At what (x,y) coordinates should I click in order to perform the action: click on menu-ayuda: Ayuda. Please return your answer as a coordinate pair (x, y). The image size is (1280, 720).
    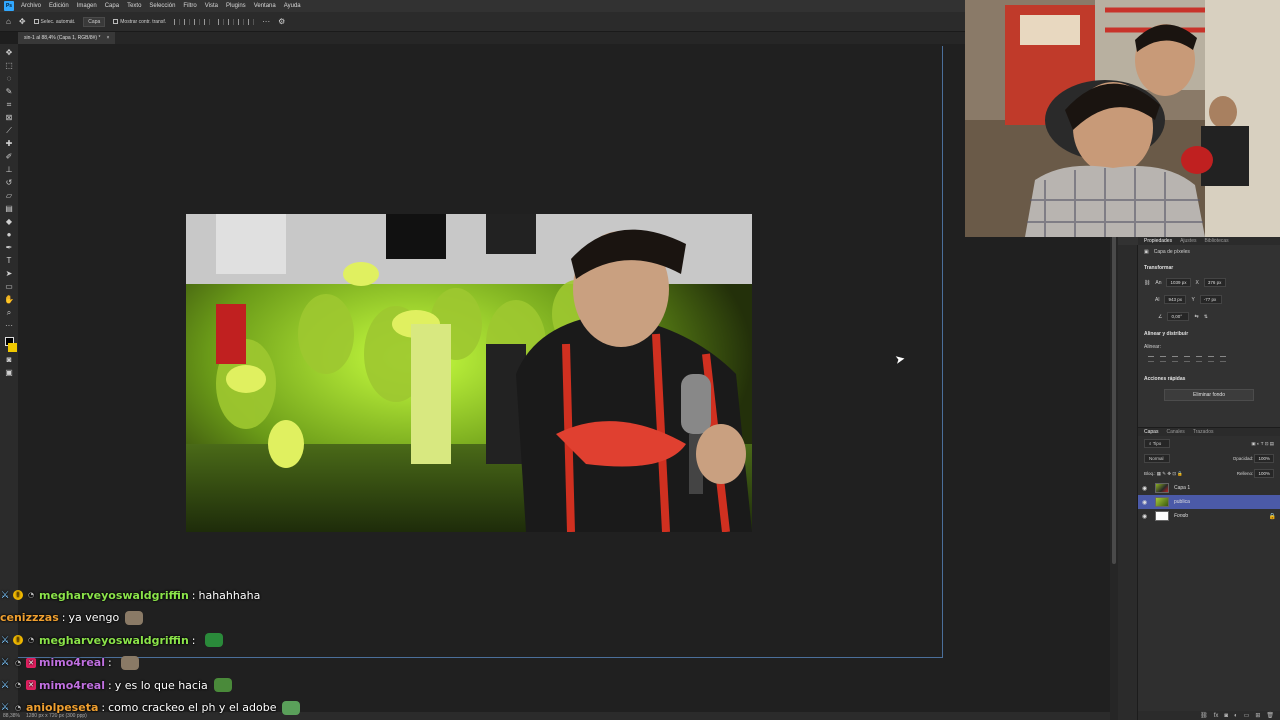
    Looking at the image, I should click on (292, 6).